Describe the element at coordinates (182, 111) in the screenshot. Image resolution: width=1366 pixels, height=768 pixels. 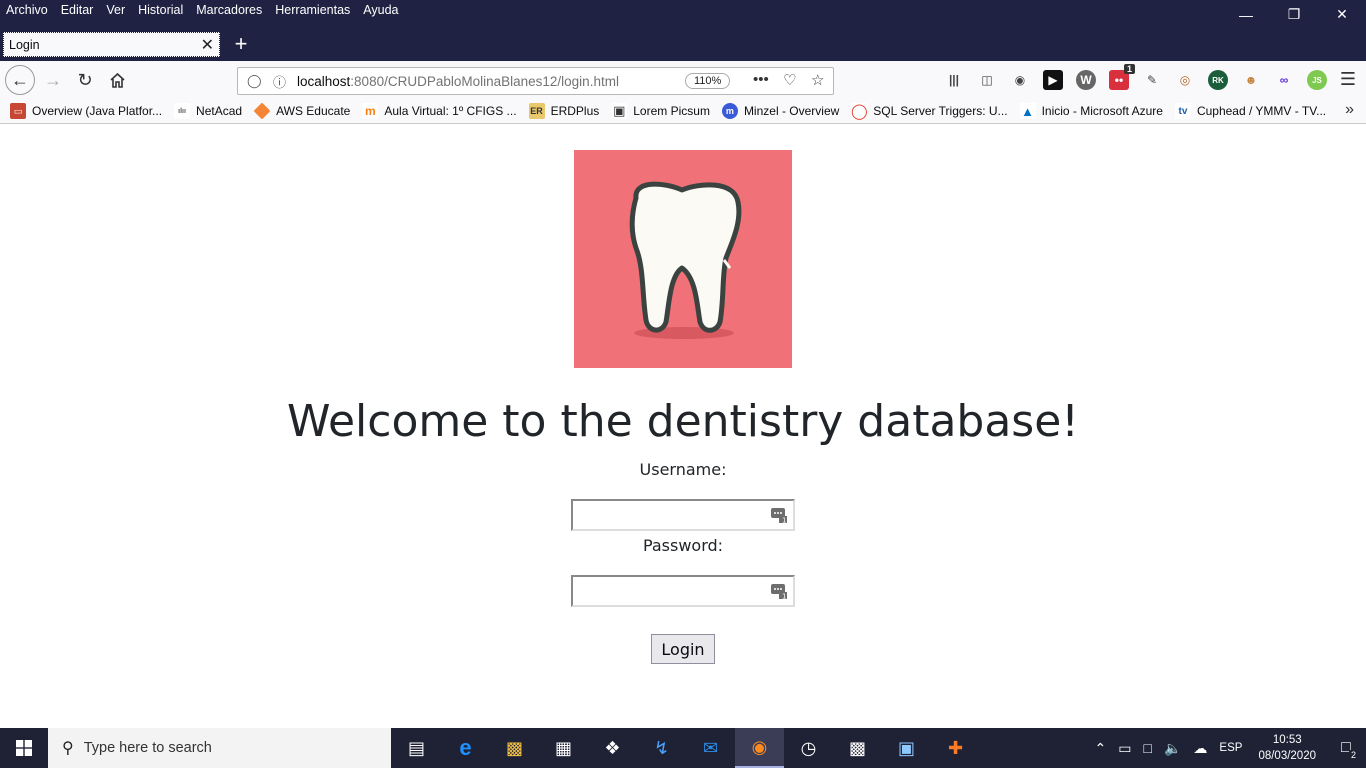
I see `cisco-icon: ılıı` at that location.